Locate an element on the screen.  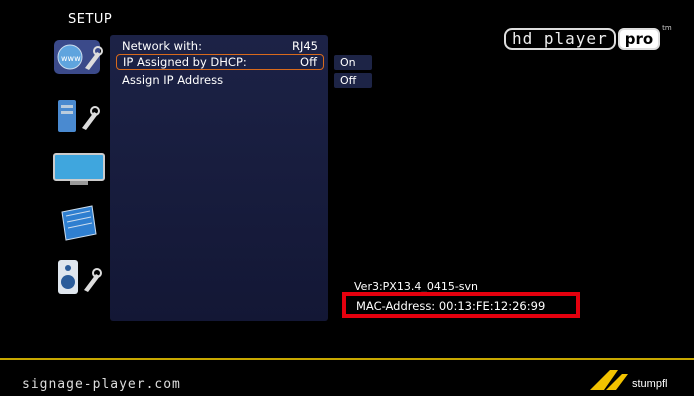
option-on: On is located at coordinates (353, 62).